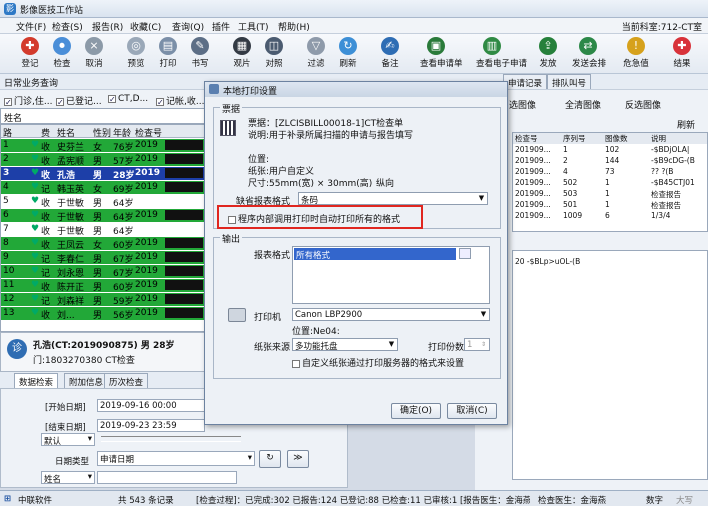 The width and height of the screenshot is (708, 506). What do you see at coordinates (102, 216) in the screenshot?
I see `table-row: 6 收于世敏男 64岁 2019 ♥` at bounding box center [102, 216].